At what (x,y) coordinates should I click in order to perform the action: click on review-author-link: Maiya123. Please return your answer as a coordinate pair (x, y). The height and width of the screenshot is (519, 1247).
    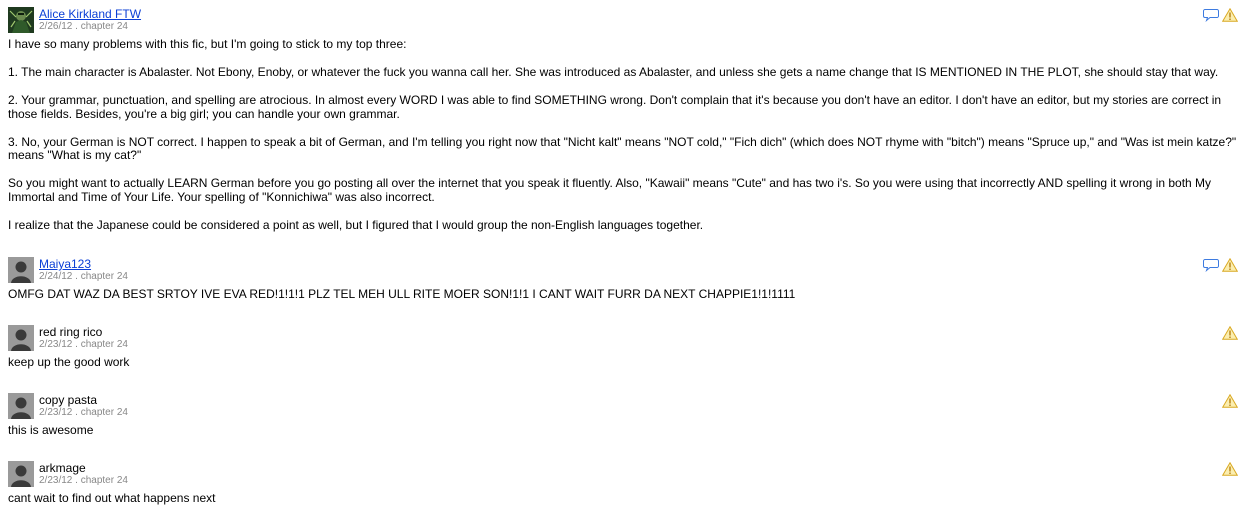
    Looking at the image, I should click on (65, 264).